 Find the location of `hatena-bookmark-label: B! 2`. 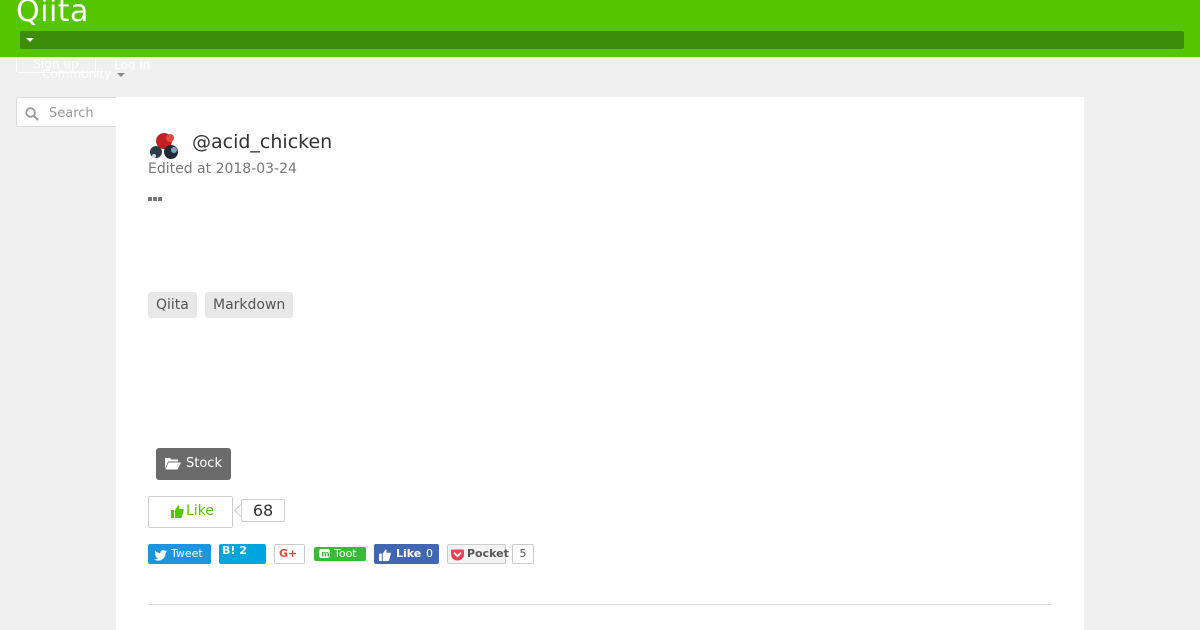

hatena-bookmark-label: B! 2 is located at coordinates (234, 550).